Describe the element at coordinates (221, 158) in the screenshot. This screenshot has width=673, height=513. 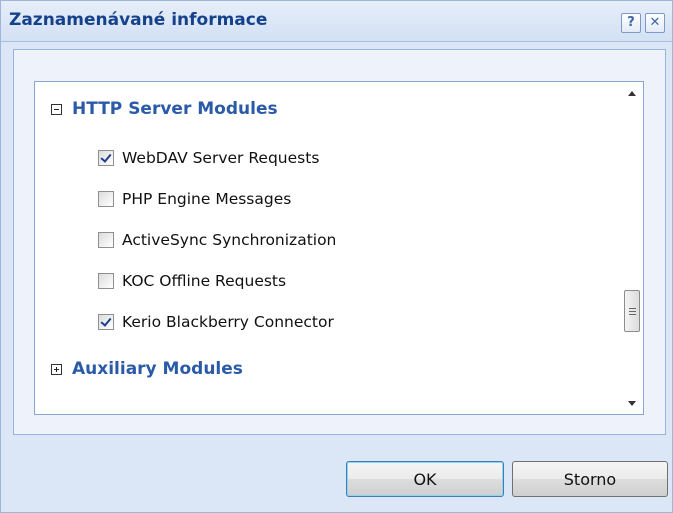
I see `item-label: WebDAV Server Requests` at that location.